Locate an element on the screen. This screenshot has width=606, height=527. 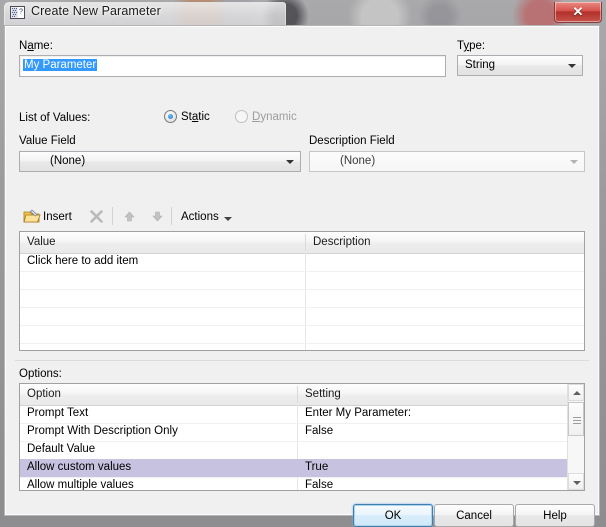
ok-button: OK is located at coordinates (393, 515).